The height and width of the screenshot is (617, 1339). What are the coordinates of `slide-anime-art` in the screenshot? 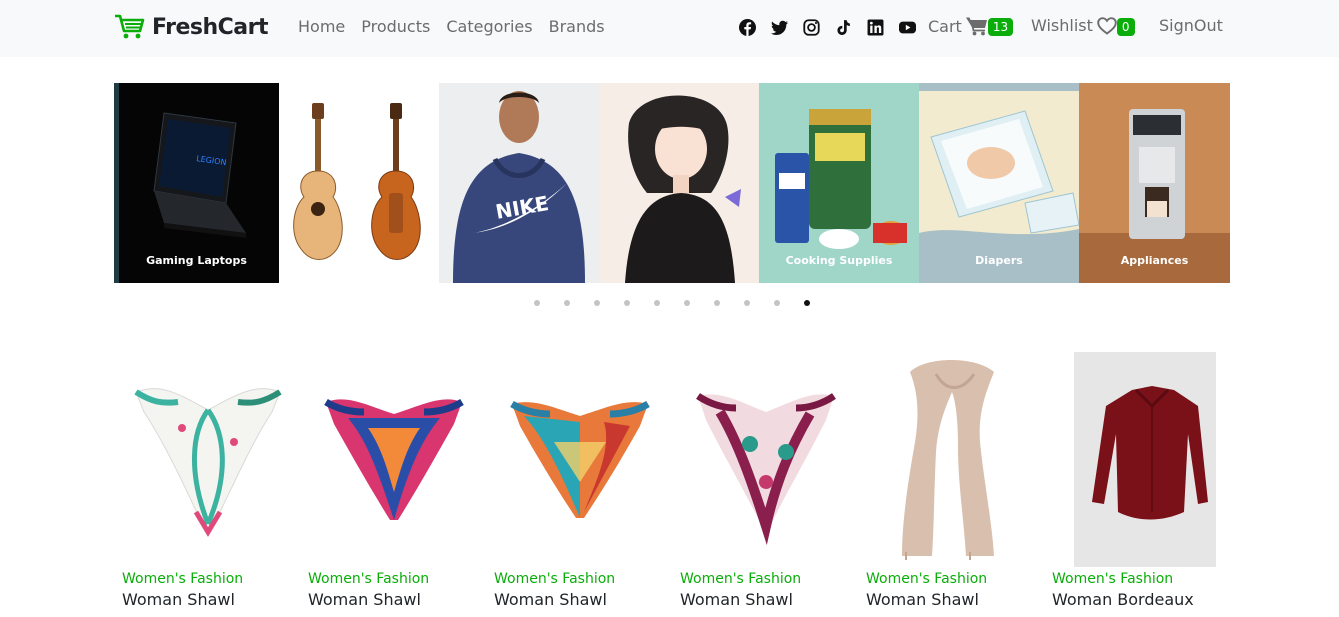 It's located at (679, 183).